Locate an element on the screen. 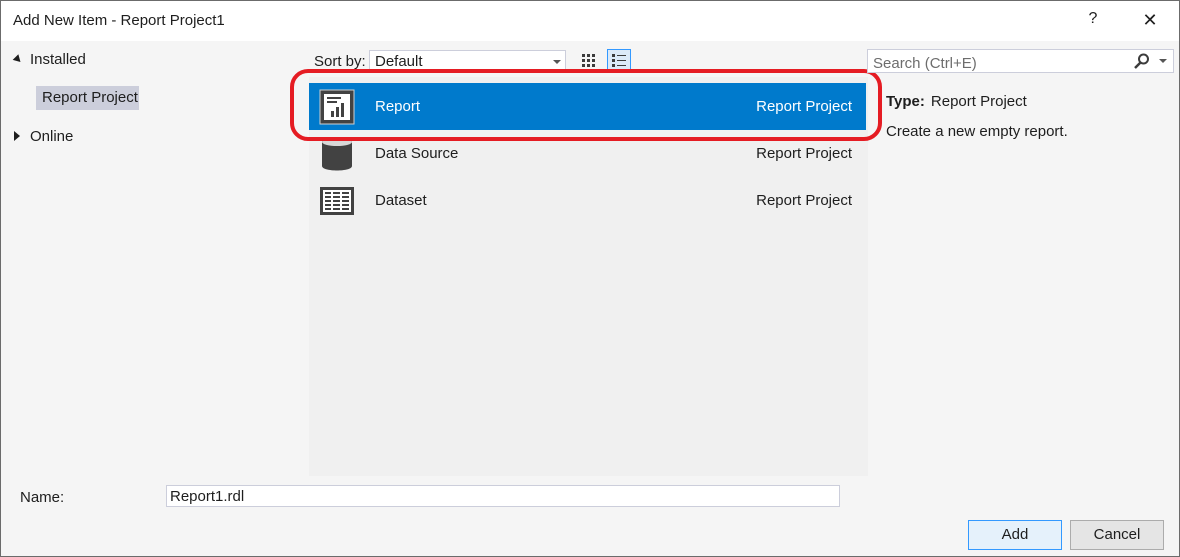 The height and width of the screenshot is (557, 1180). search-icon is located at coordinates (1142, 61).